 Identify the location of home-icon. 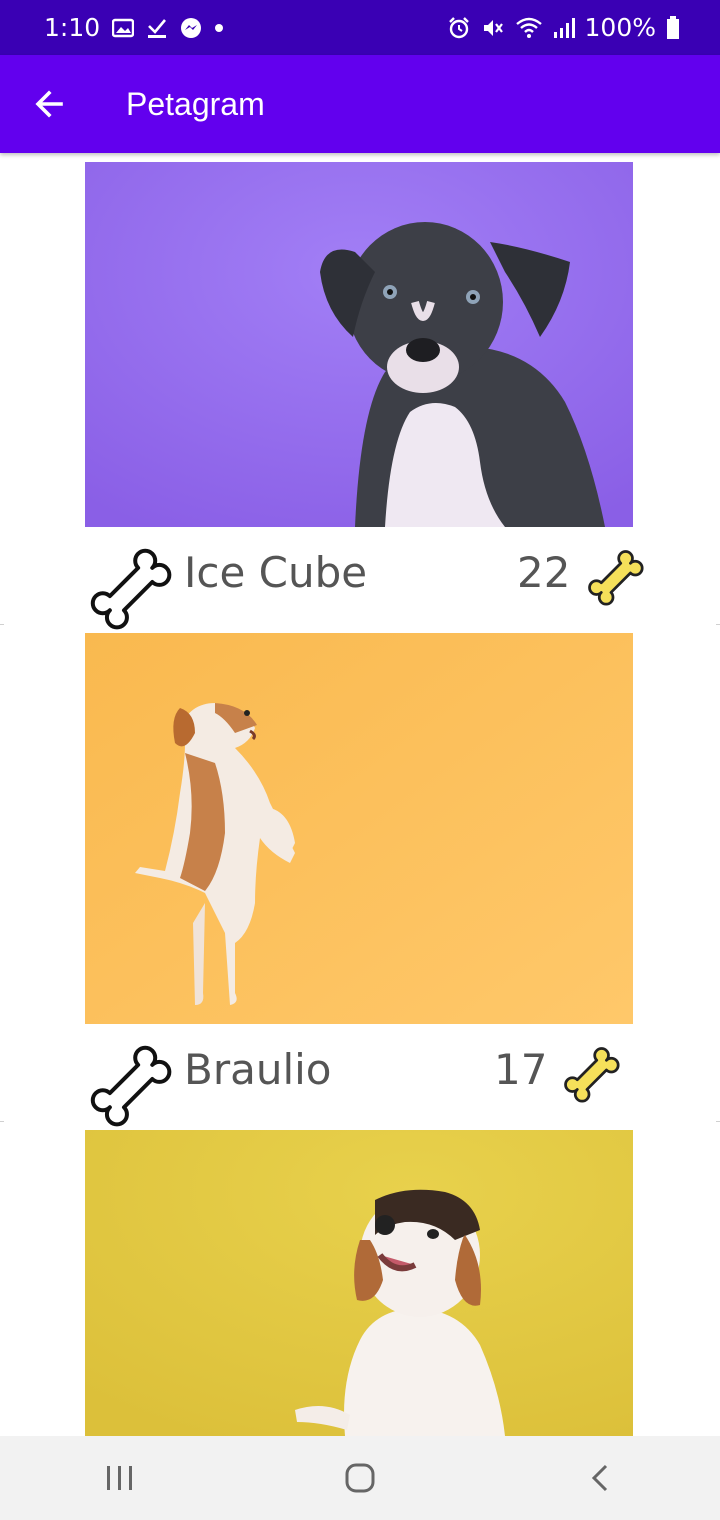
(360, 1478).